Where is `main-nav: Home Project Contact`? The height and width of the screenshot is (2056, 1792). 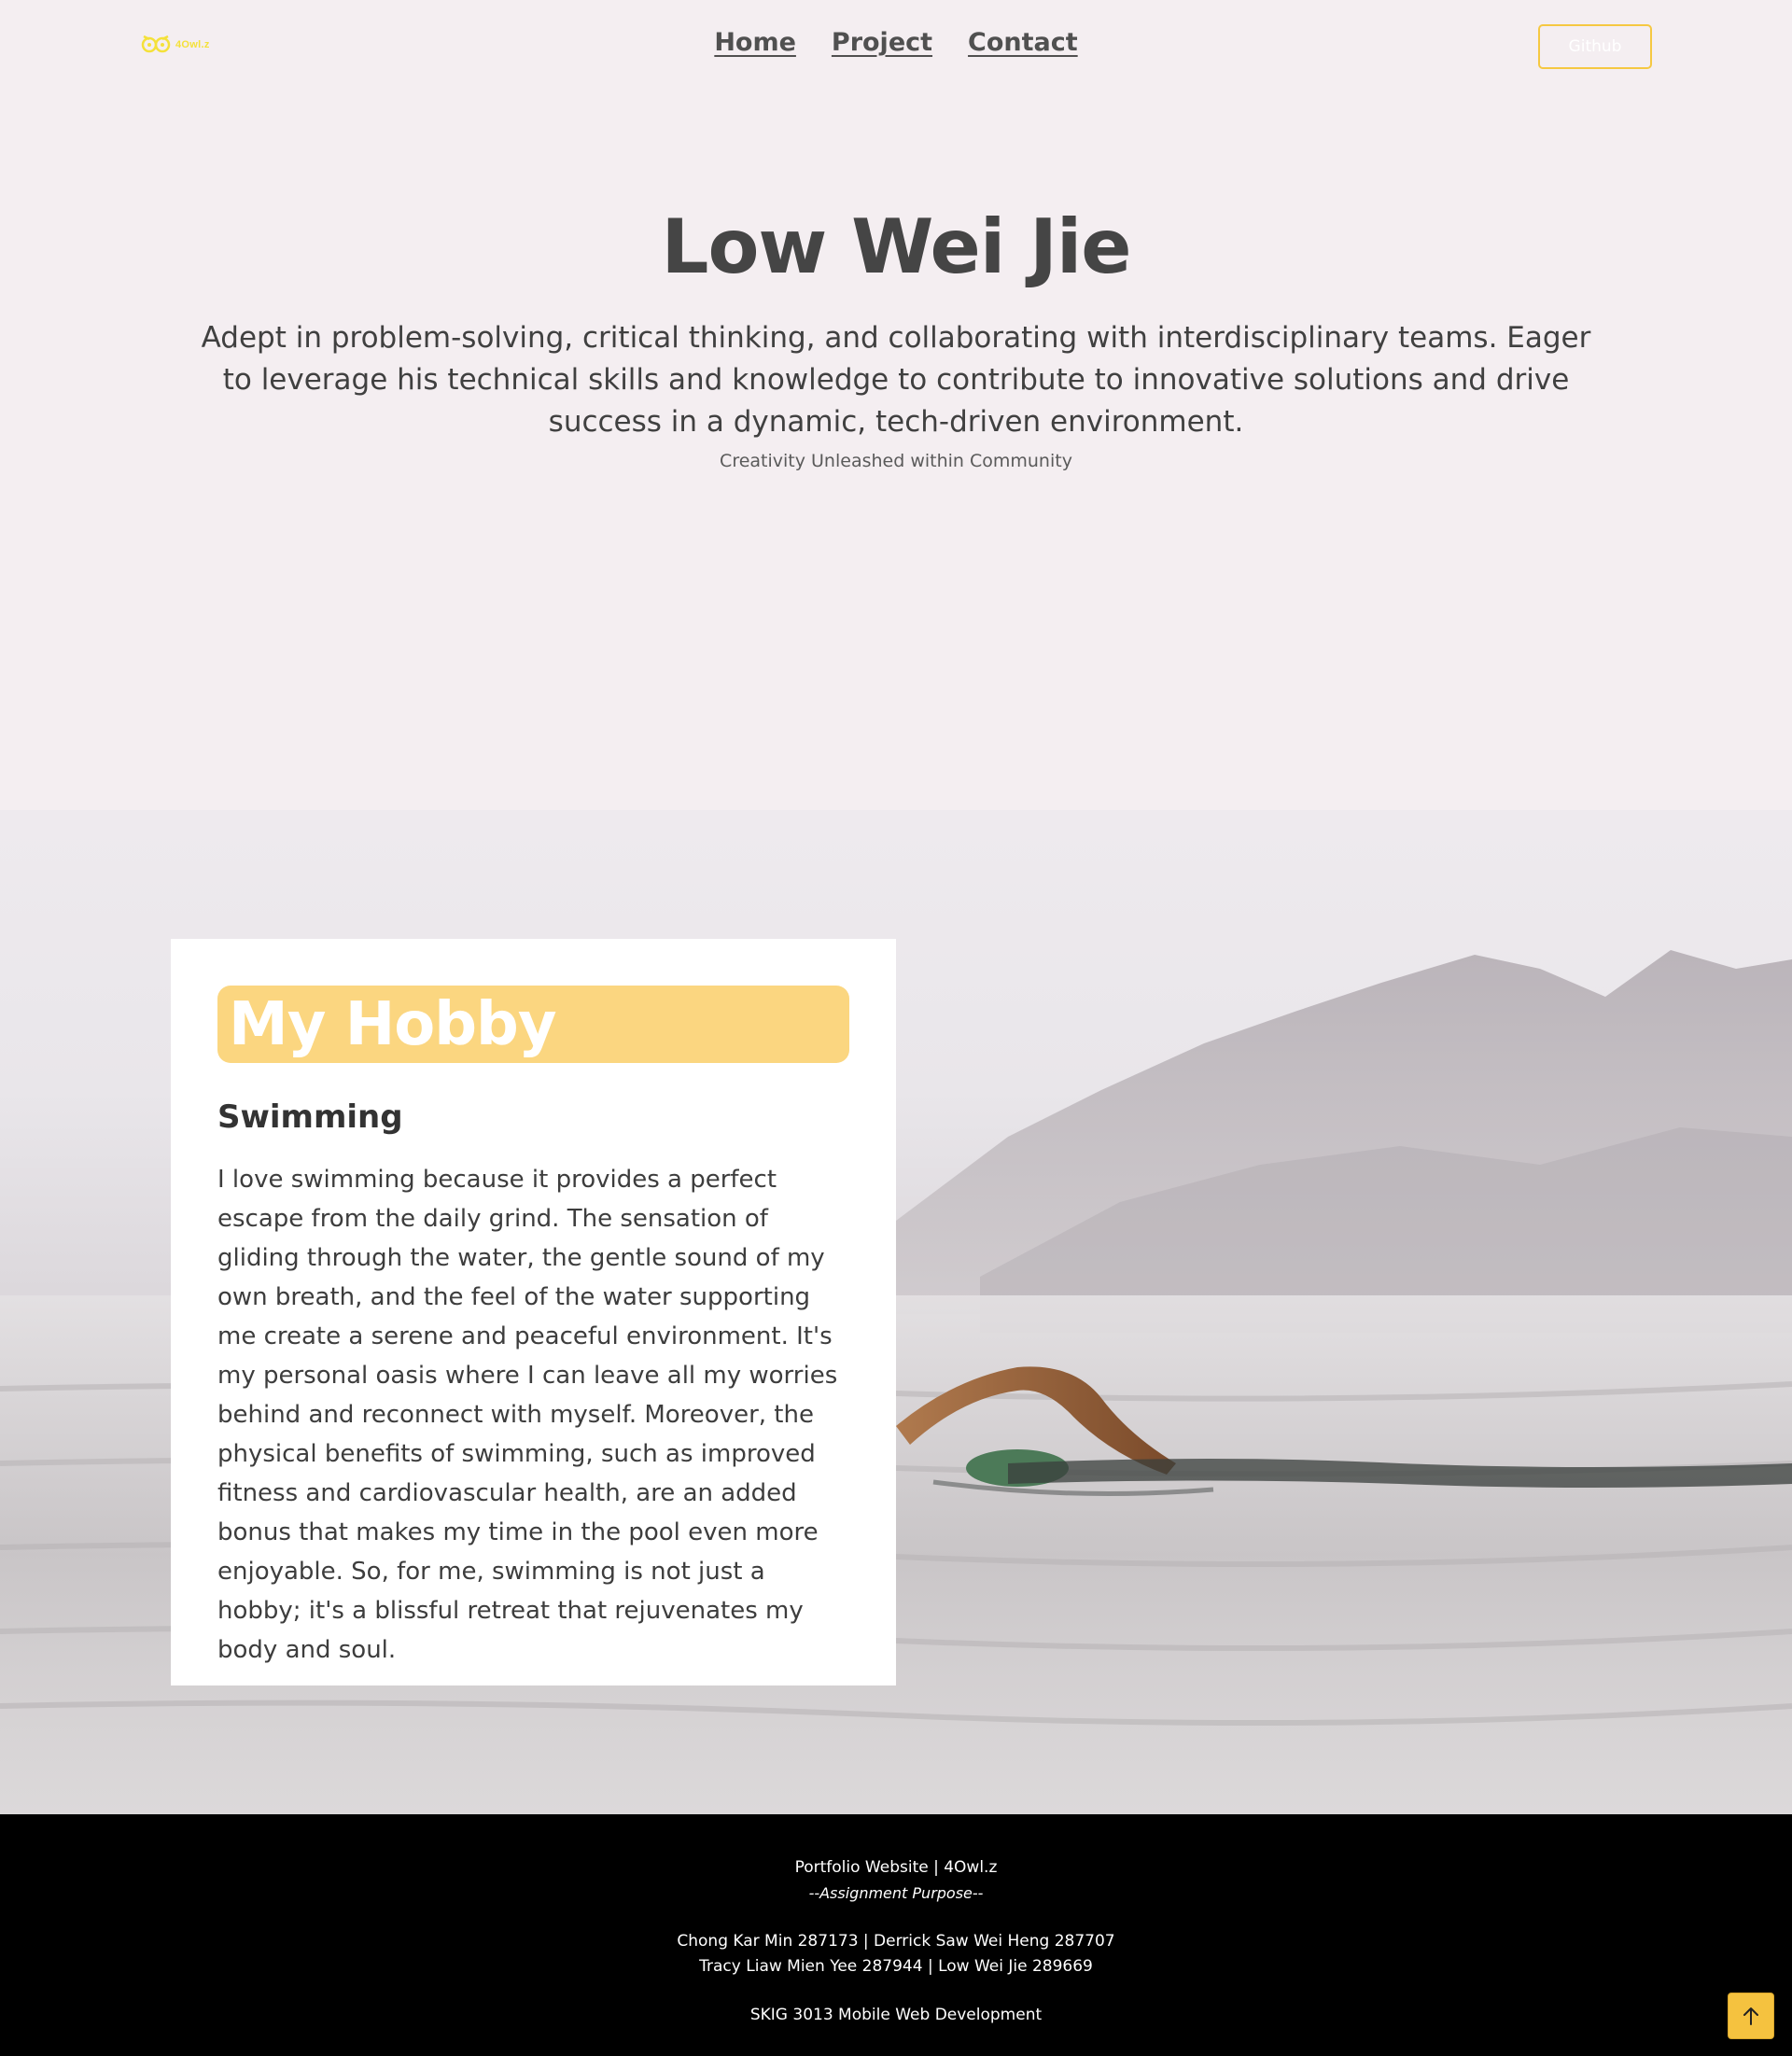 main-nav: Home Project Contact is located at coordinates (896, 42).